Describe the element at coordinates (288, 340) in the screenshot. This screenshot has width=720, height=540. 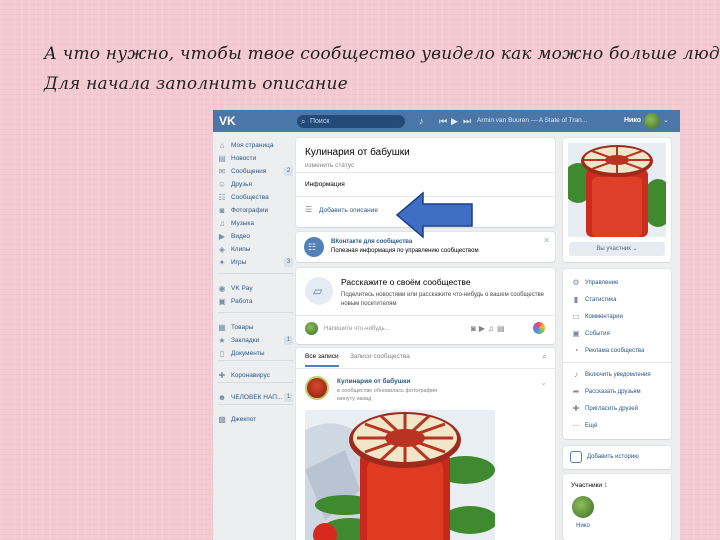
I see `count-badge: 1` at that location.